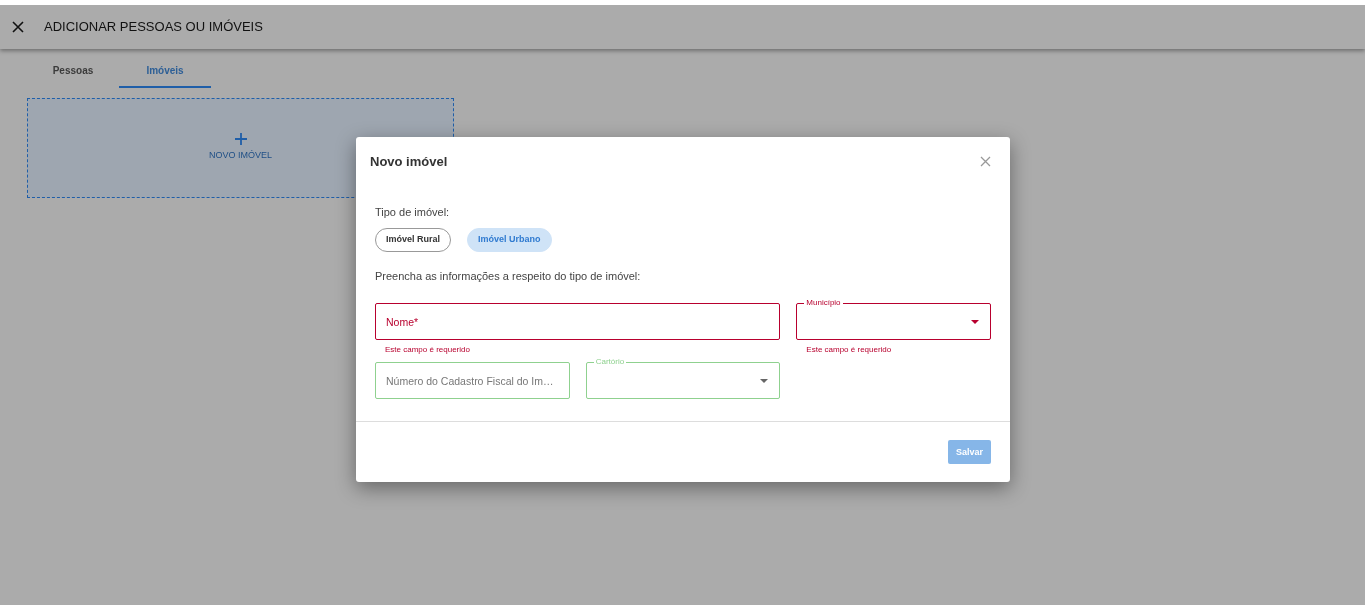 The width and height of the screenshot is (1365, 605). I want to click on type-label: Tipo de imóvel:, so click(413, 212).